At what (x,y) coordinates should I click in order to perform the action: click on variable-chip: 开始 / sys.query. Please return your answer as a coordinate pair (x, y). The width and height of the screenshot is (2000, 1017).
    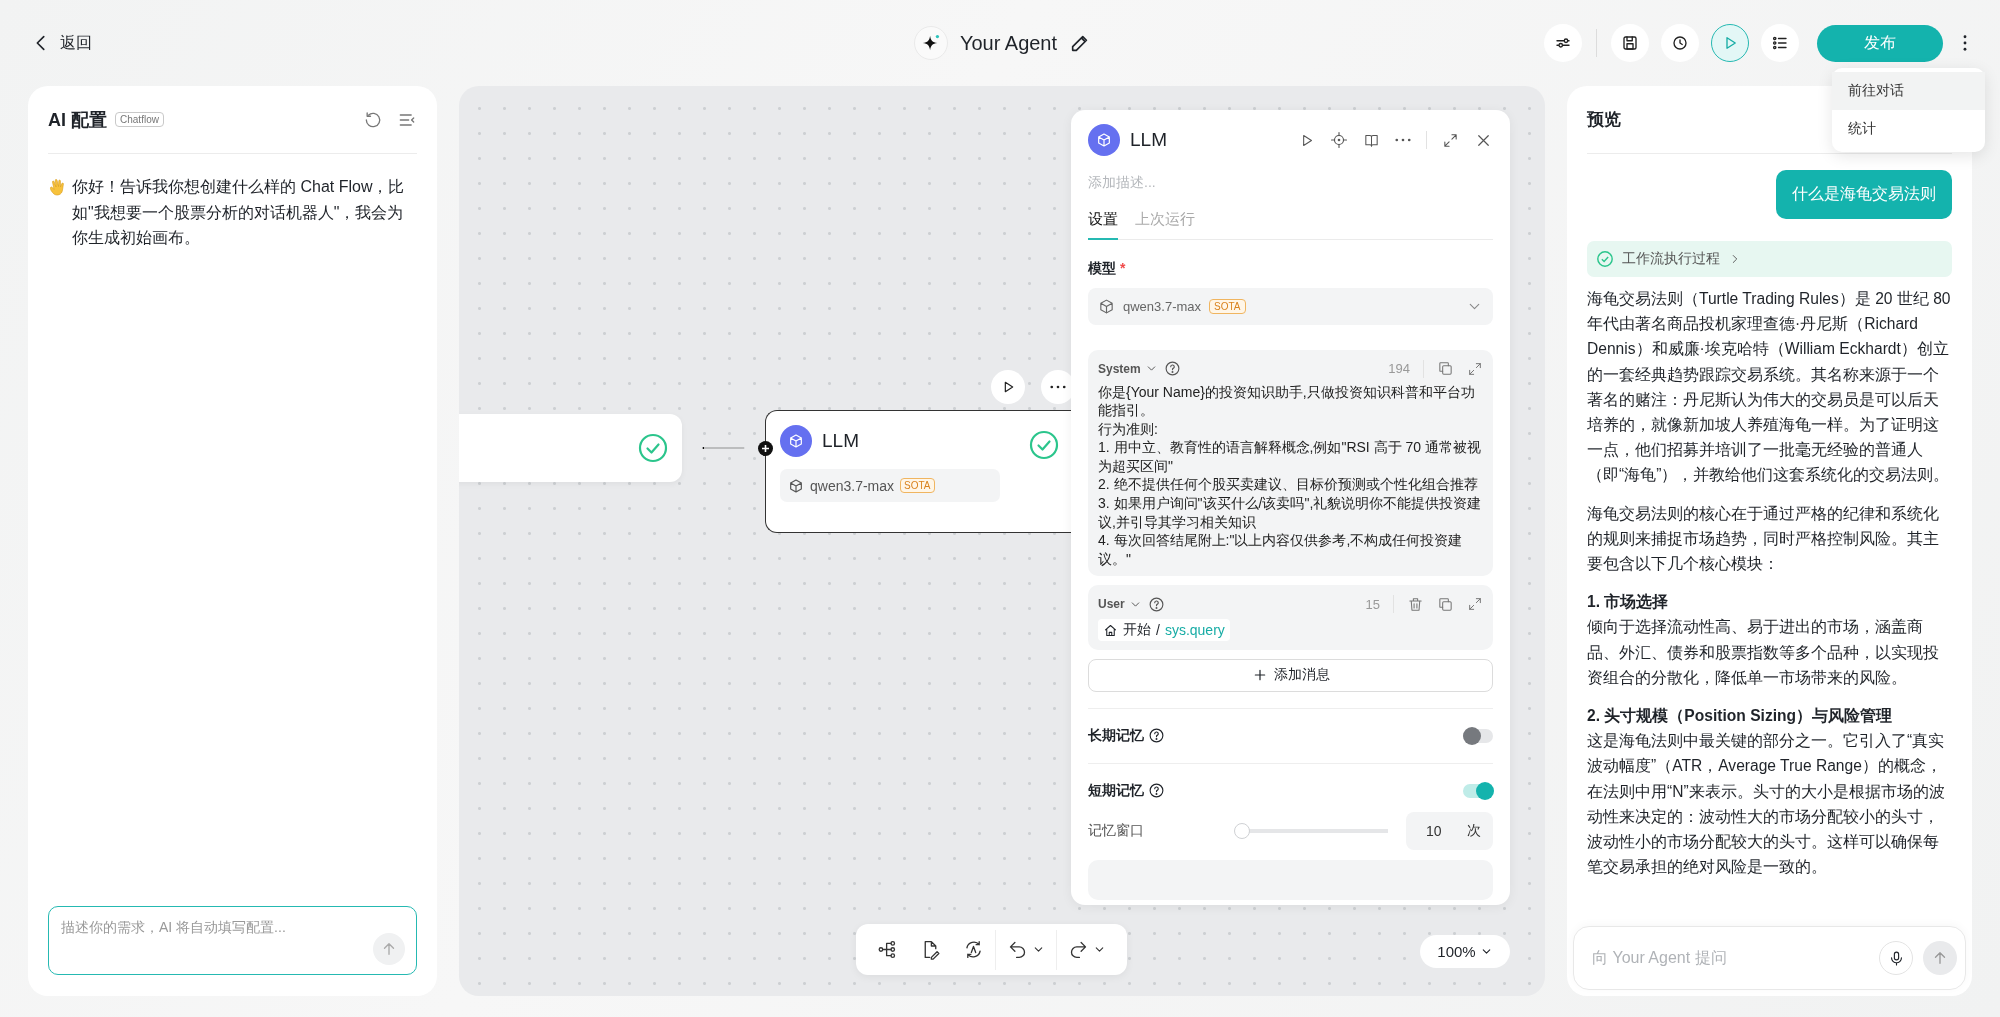
    Looking at the image, I should click on (1164, 630).